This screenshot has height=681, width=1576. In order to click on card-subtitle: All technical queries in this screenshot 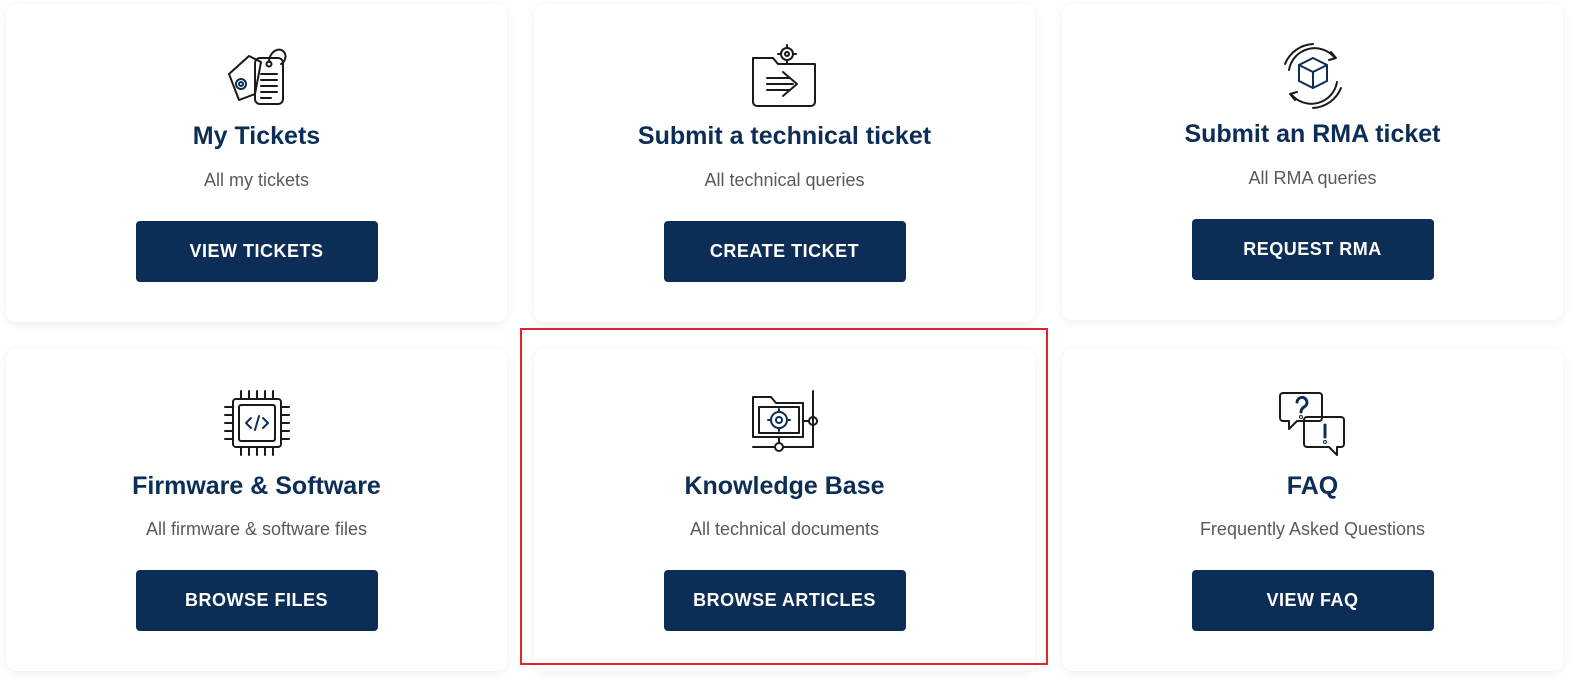, I will do `click(784, 180)`.